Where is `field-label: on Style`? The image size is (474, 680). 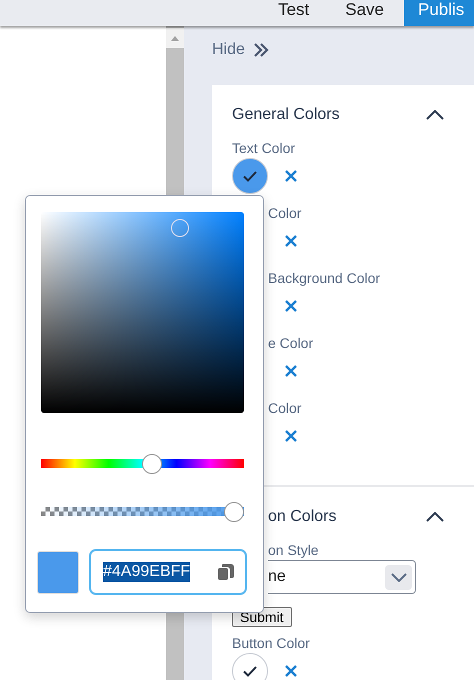
field-label: on Style is located at coordinates (293, 550).